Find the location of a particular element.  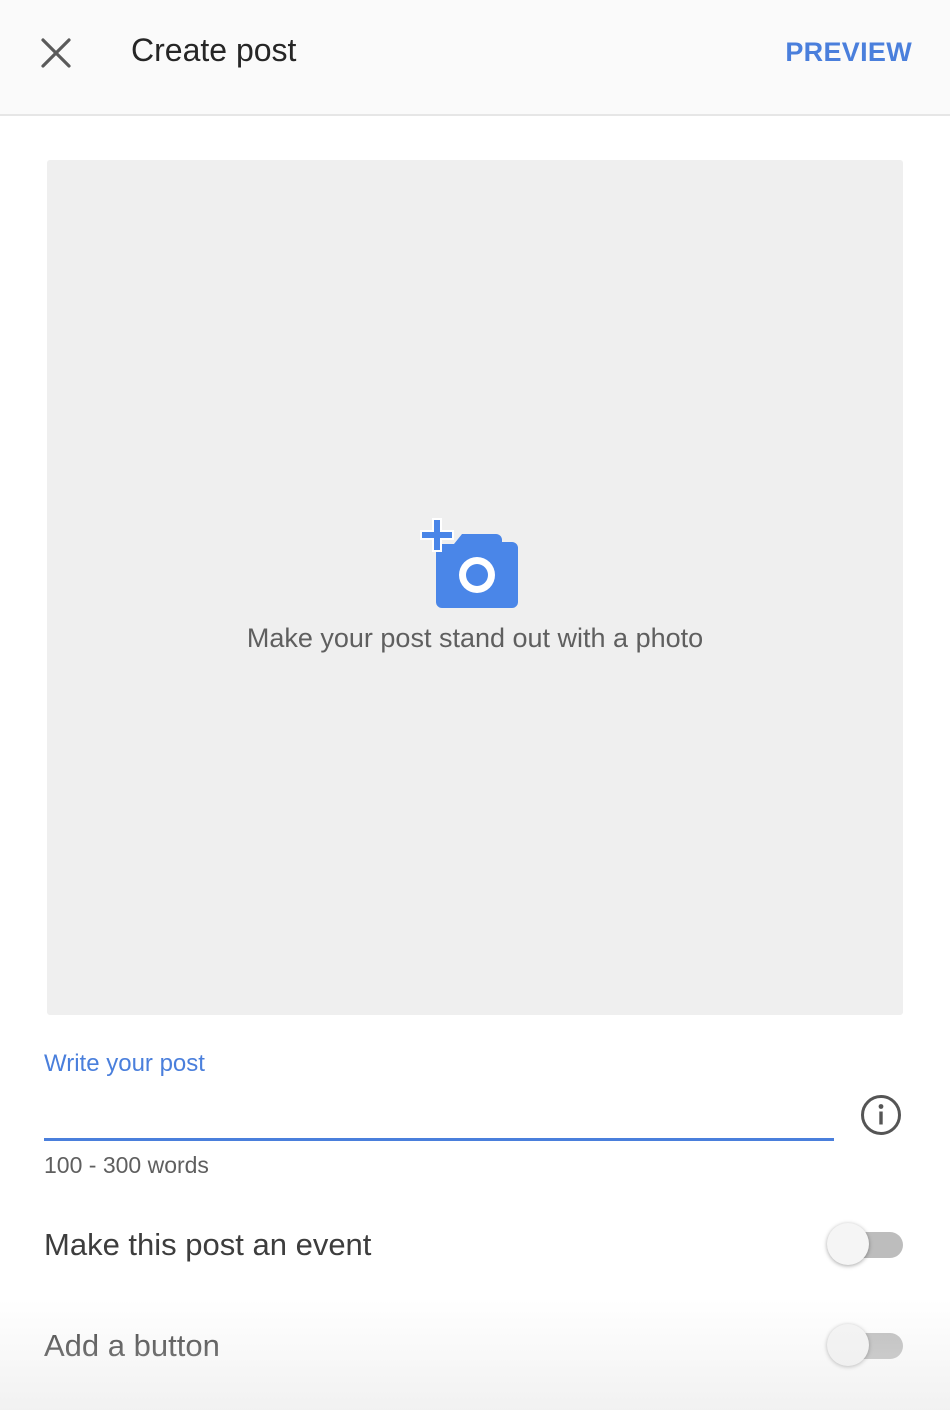

post-text-input is located at coordinates (439, 1114).